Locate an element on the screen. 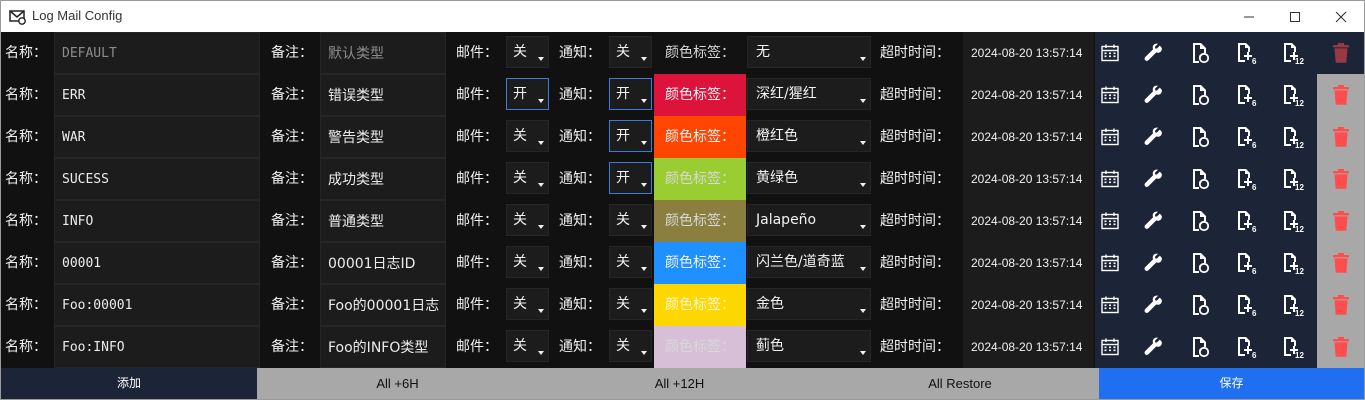 The image size is (1365, 400). remark-input: 警告类型 is located at coordinates (383, 137).